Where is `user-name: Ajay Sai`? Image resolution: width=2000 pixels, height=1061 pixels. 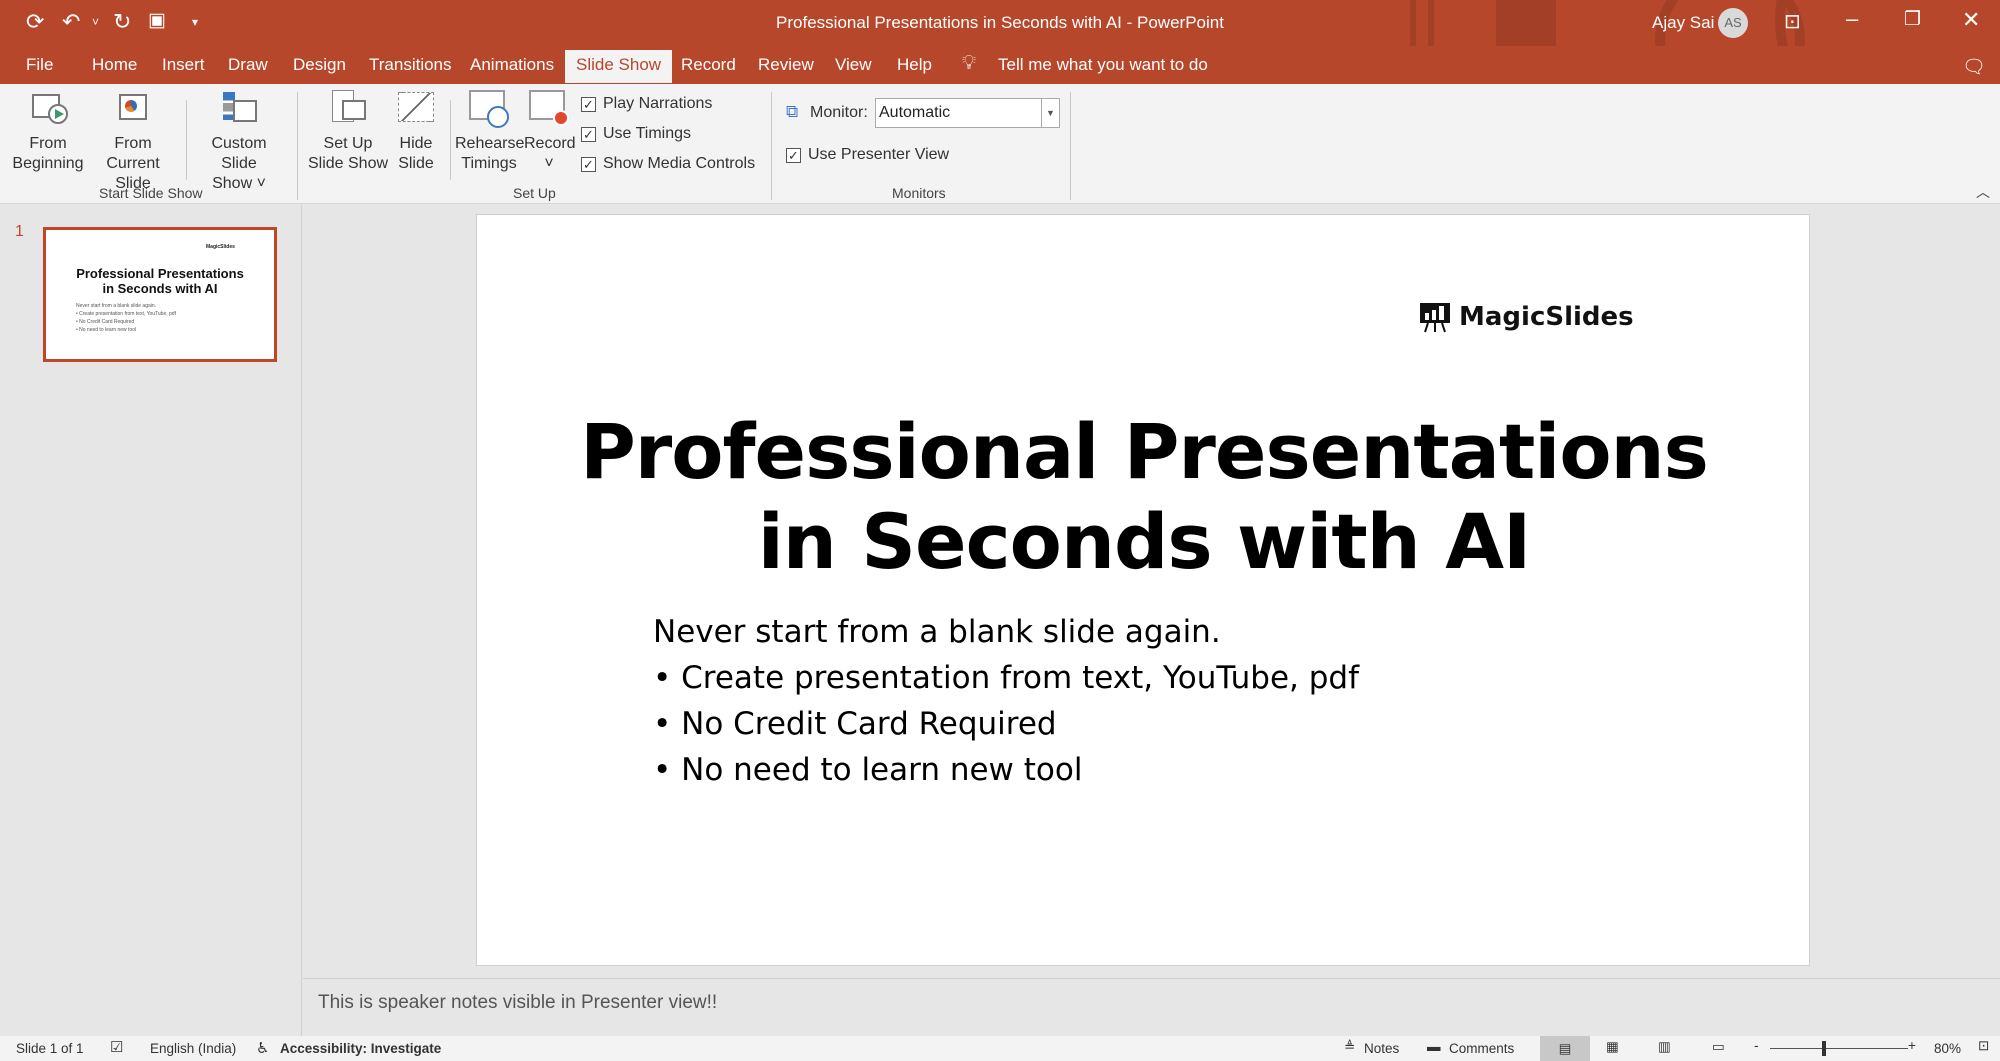
user-name: Ajay Sai is located at coordinates (1683, 23).